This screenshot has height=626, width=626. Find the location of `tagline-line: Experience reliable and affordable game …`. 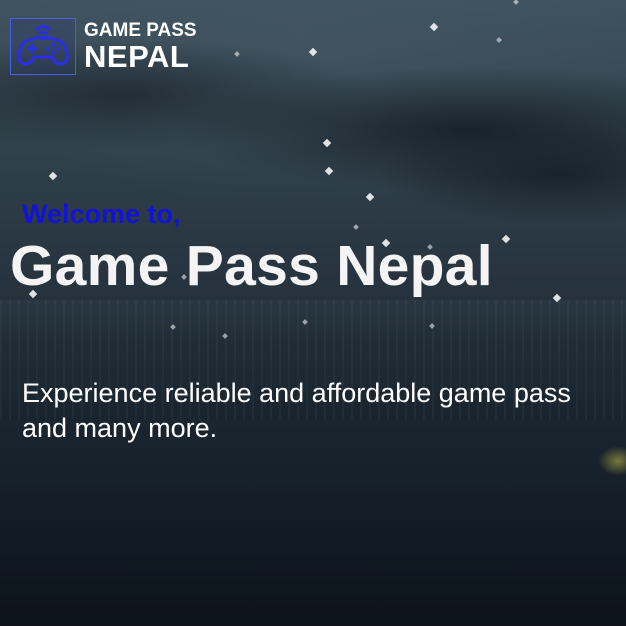

tagline-line: Experience reliable and affordable game … is located at coordinates (296, 393).